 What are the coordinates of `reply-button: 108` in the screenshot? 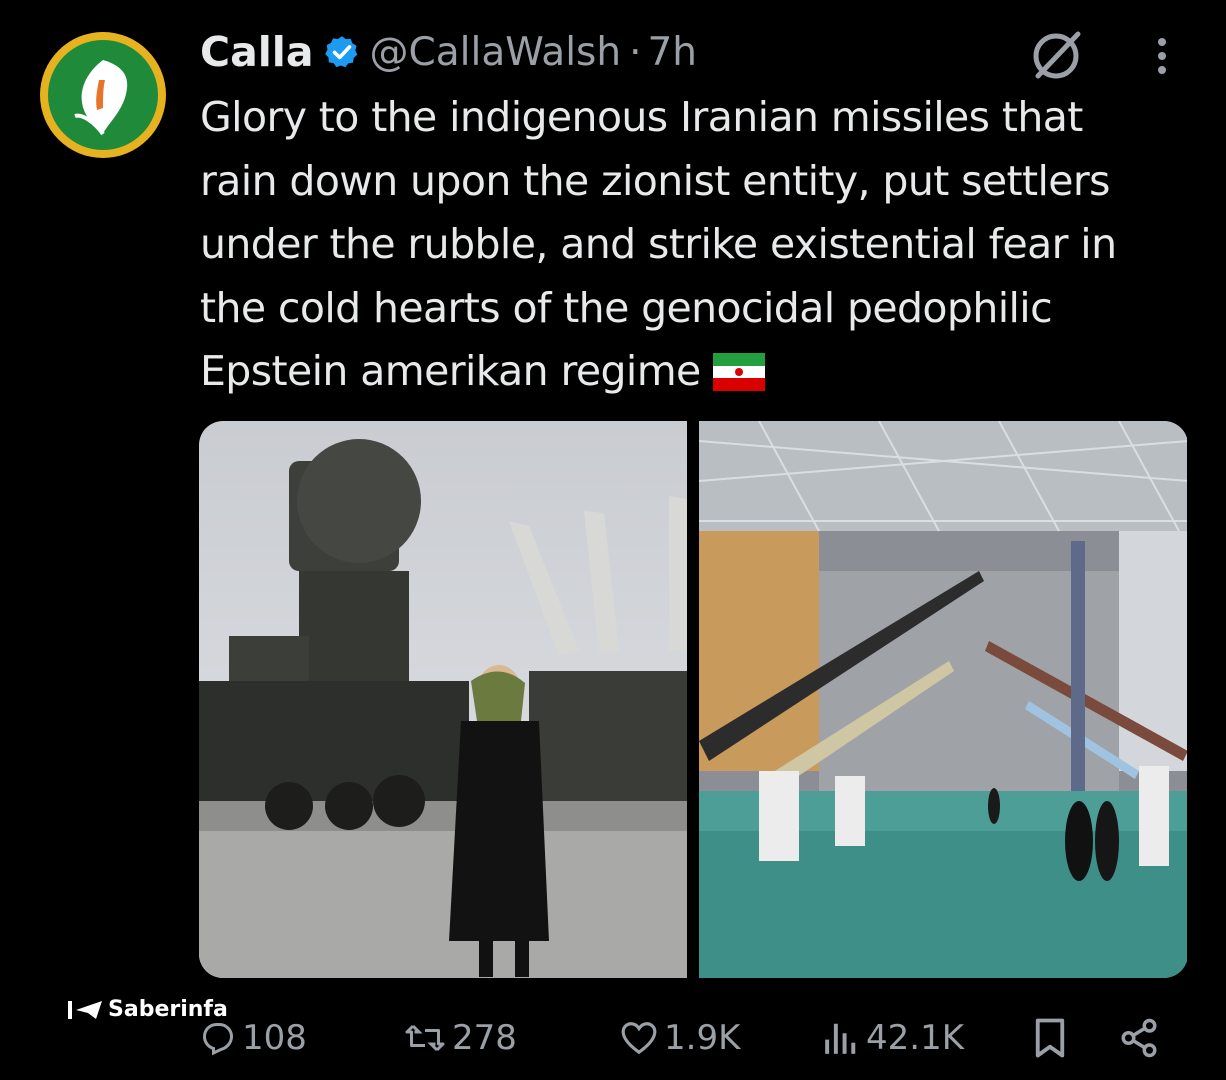 It's located at (253, 1038).